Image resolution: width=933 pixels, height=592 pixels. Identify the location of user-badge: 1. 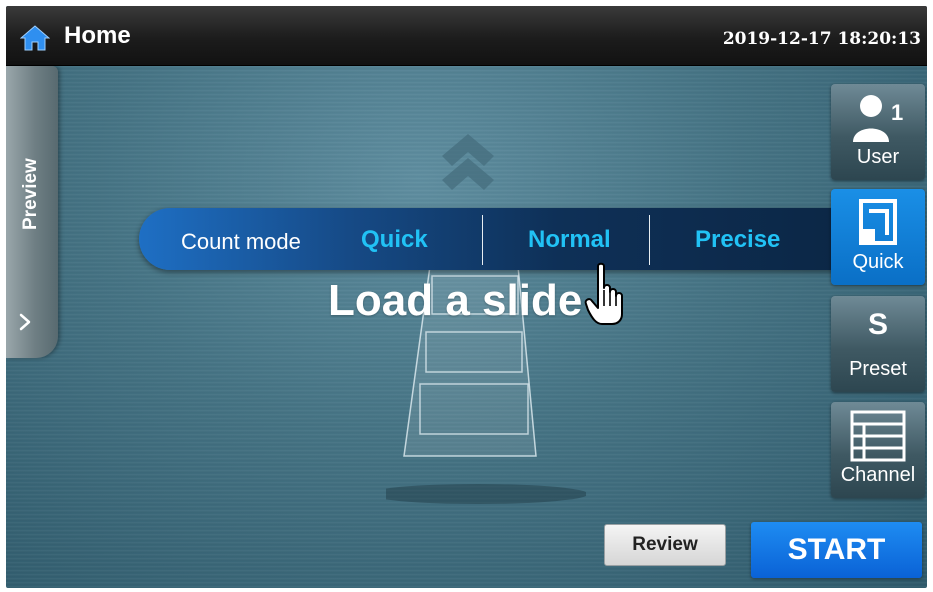
(897, 112).